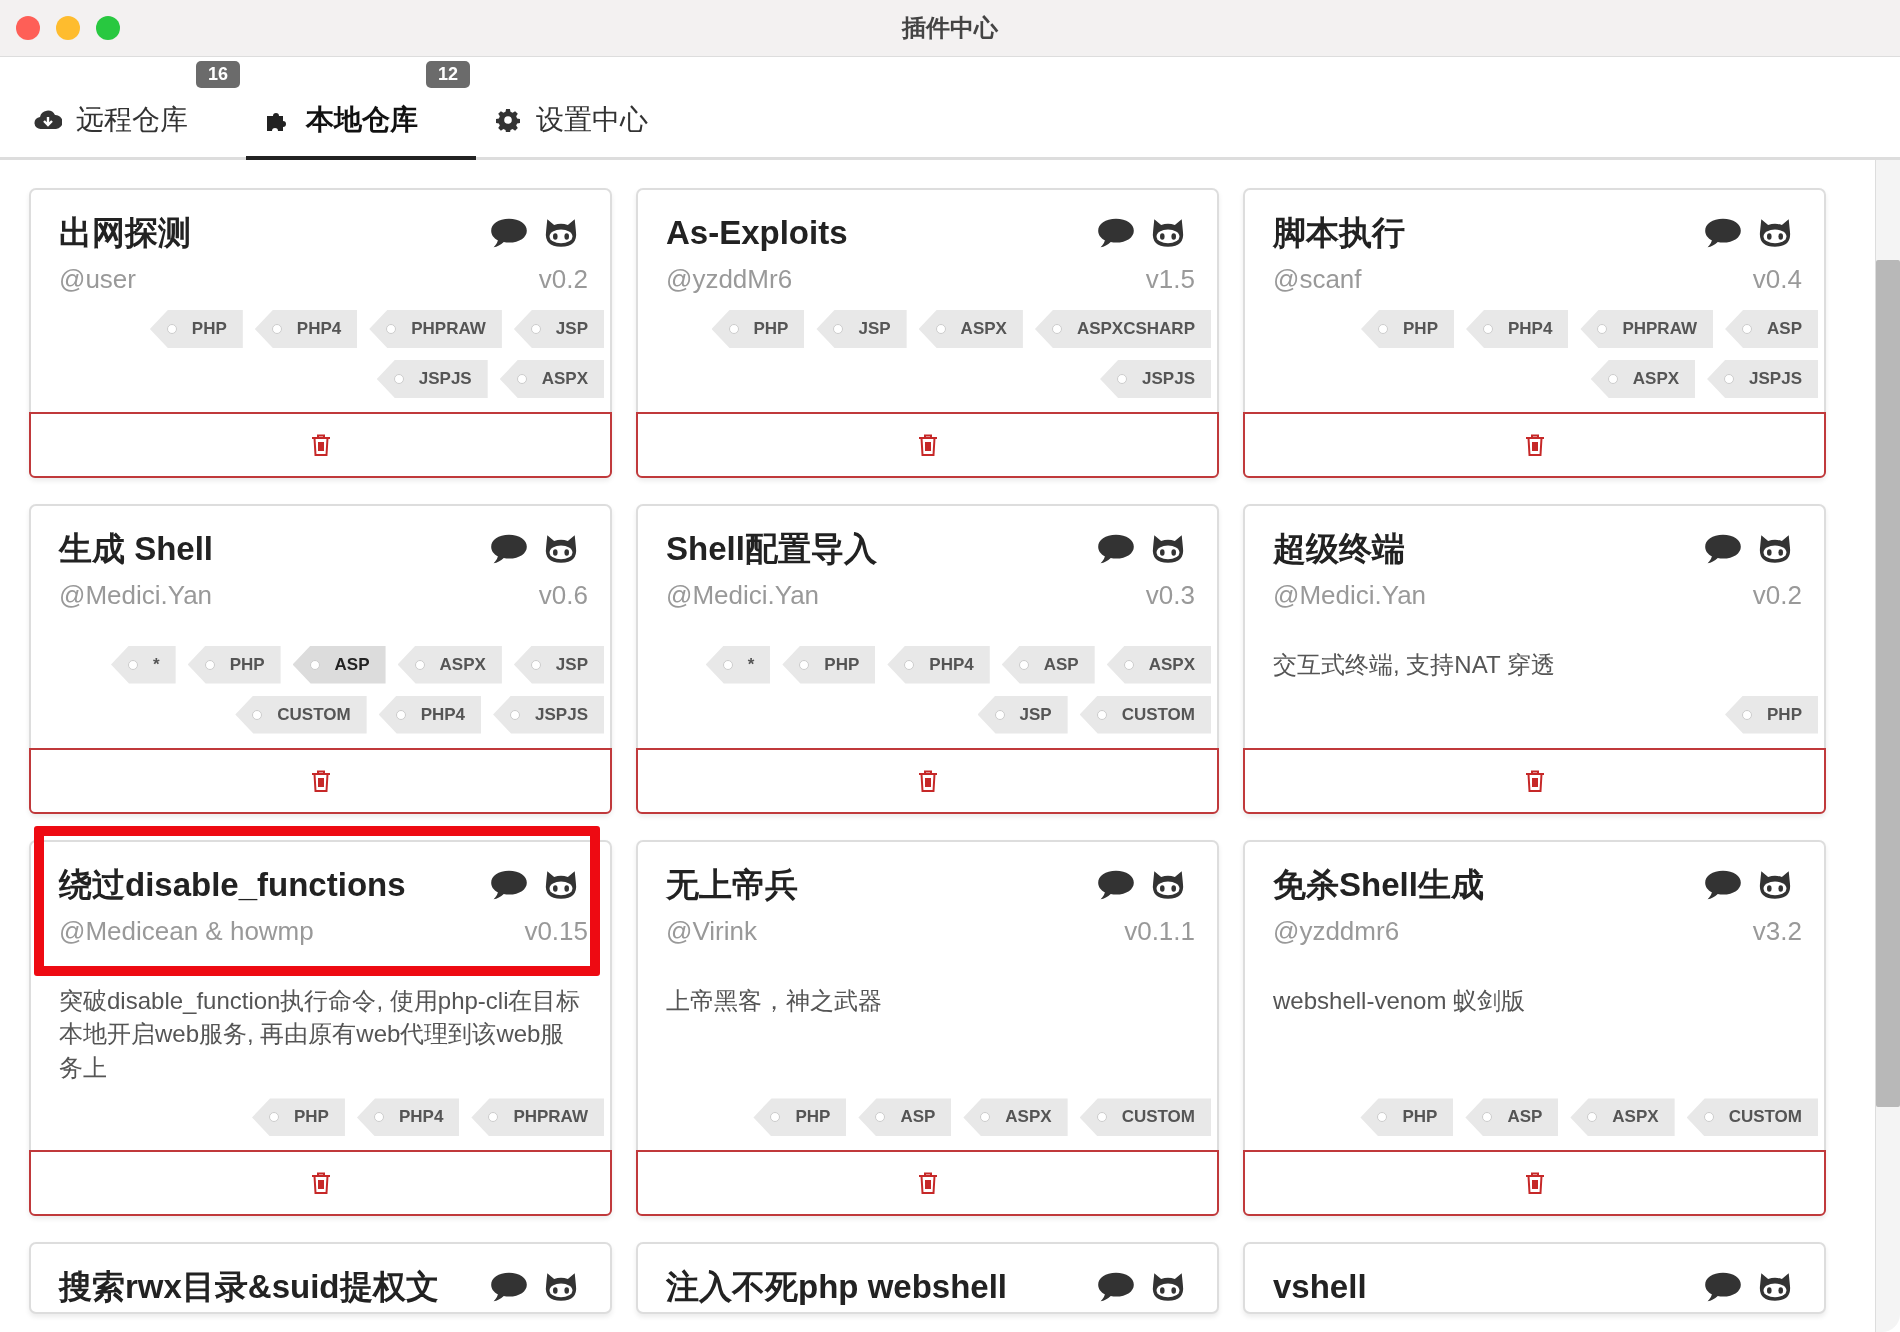 This screenshot has height=1332, width=1900. Describe the element at coordinates (1317, 279) in the screenshot. I see `author-handle: @scanf` at that location.